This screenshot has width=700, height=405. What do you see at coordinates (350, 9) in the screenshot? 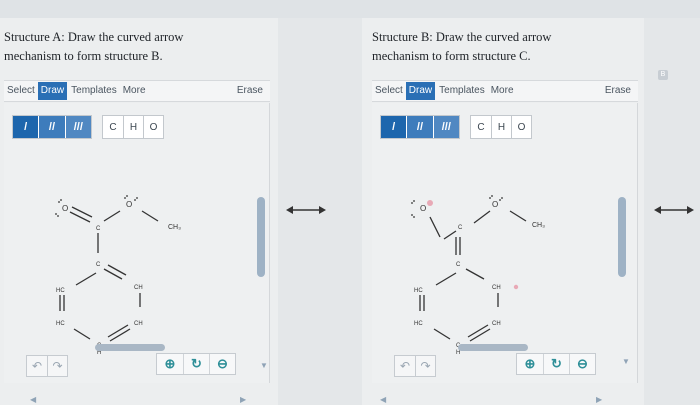
I see `top-strip` at bounding box center [350, 9].